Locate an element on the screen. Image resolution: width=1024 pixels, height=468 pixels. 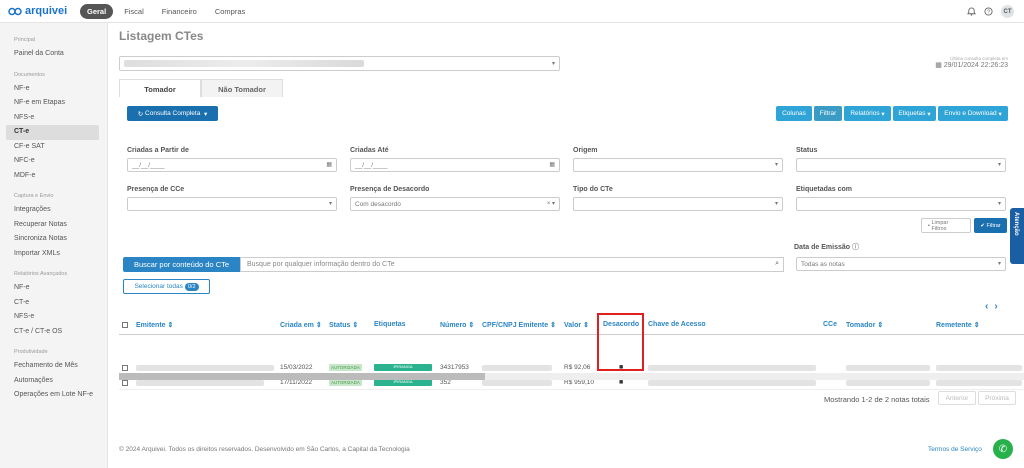
criadas-ate-label: Criadas Até is located at coordinates (369, 150).